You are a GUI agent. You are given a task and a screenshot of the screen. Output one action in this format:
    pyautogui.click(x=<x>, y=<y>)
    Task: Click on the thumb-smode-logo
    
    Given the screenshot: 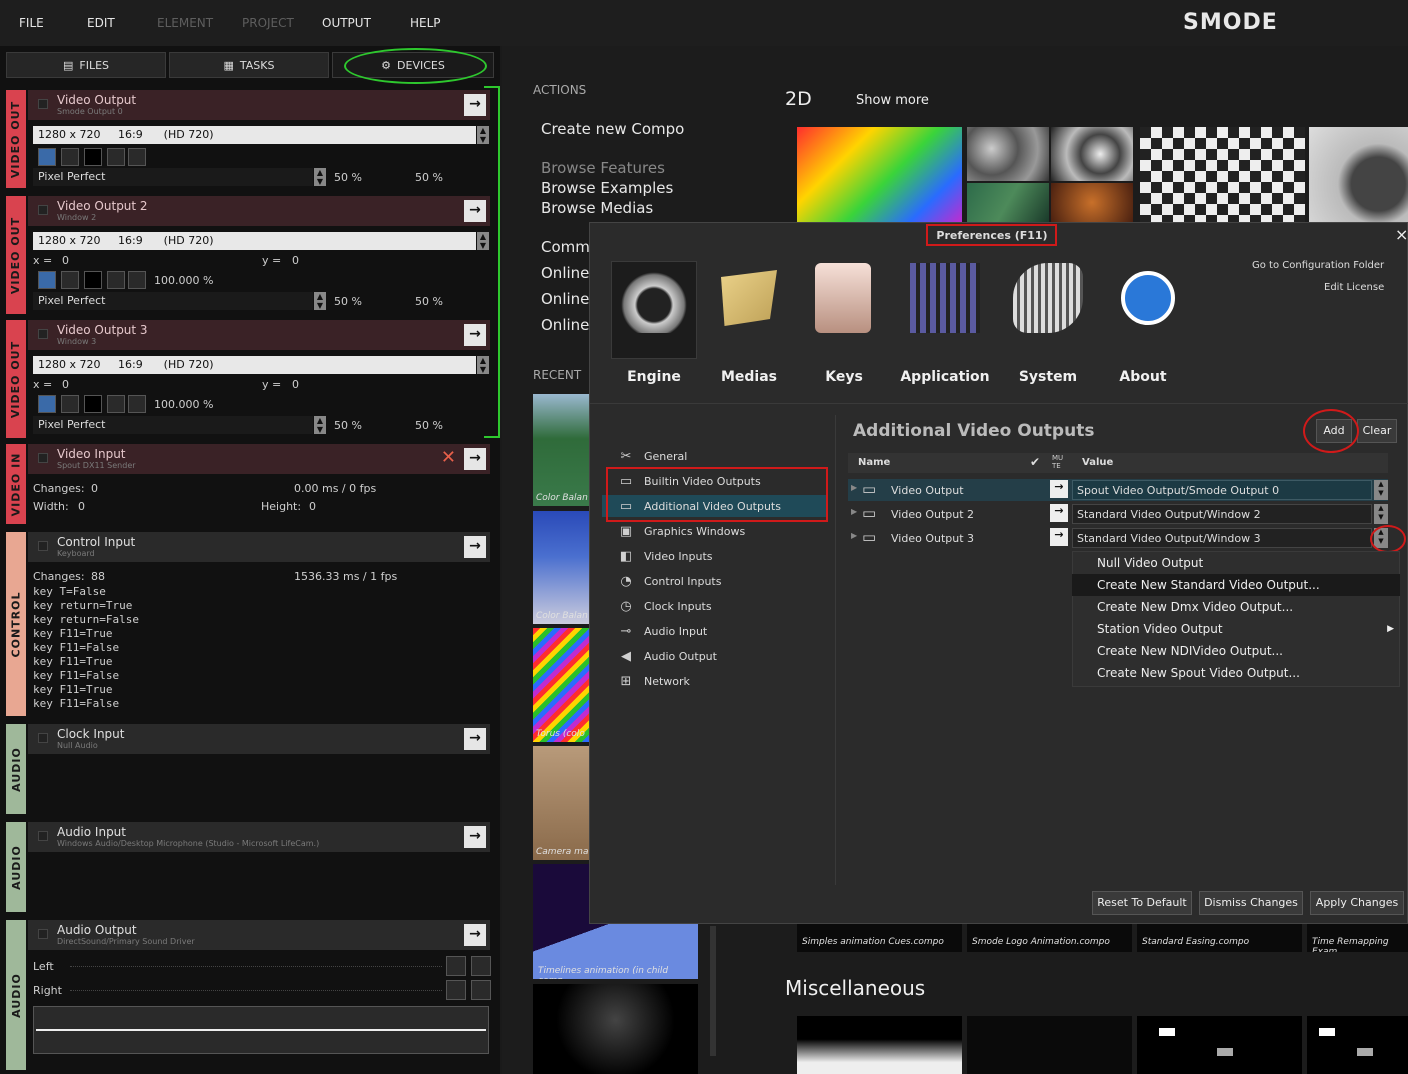 What is the action you would take?
    pyautogui.click(x=1358, y=174)
    